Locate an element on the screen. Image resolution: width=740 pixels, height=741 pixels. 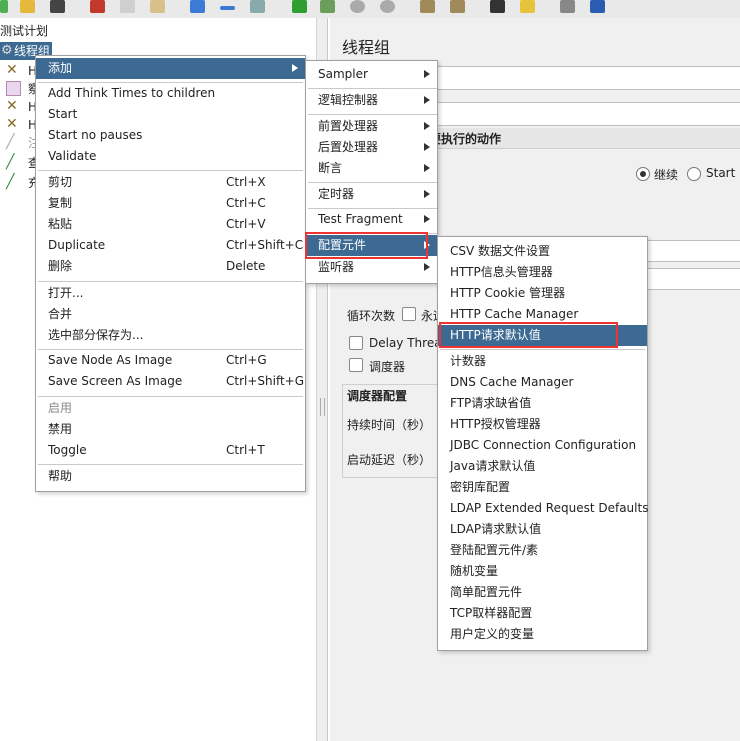
config-item-csv: CSV 数据文件设置 is located at coordinates (500, 251).